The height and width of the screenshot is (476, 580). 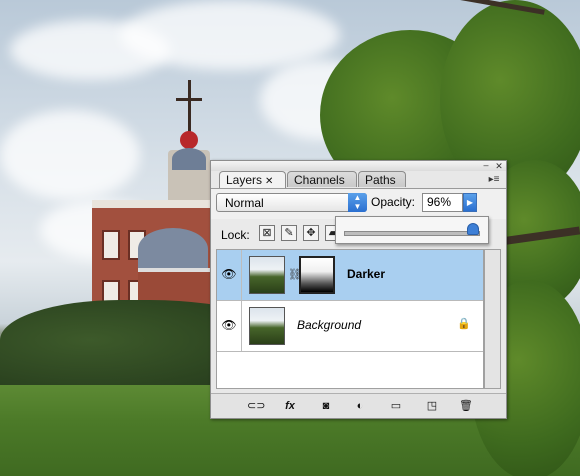 What do you see at coordinates (289, 233) in the screenshot?
I see `lock-image-pixels-icon: ✎` at bounding box center [289, 233].